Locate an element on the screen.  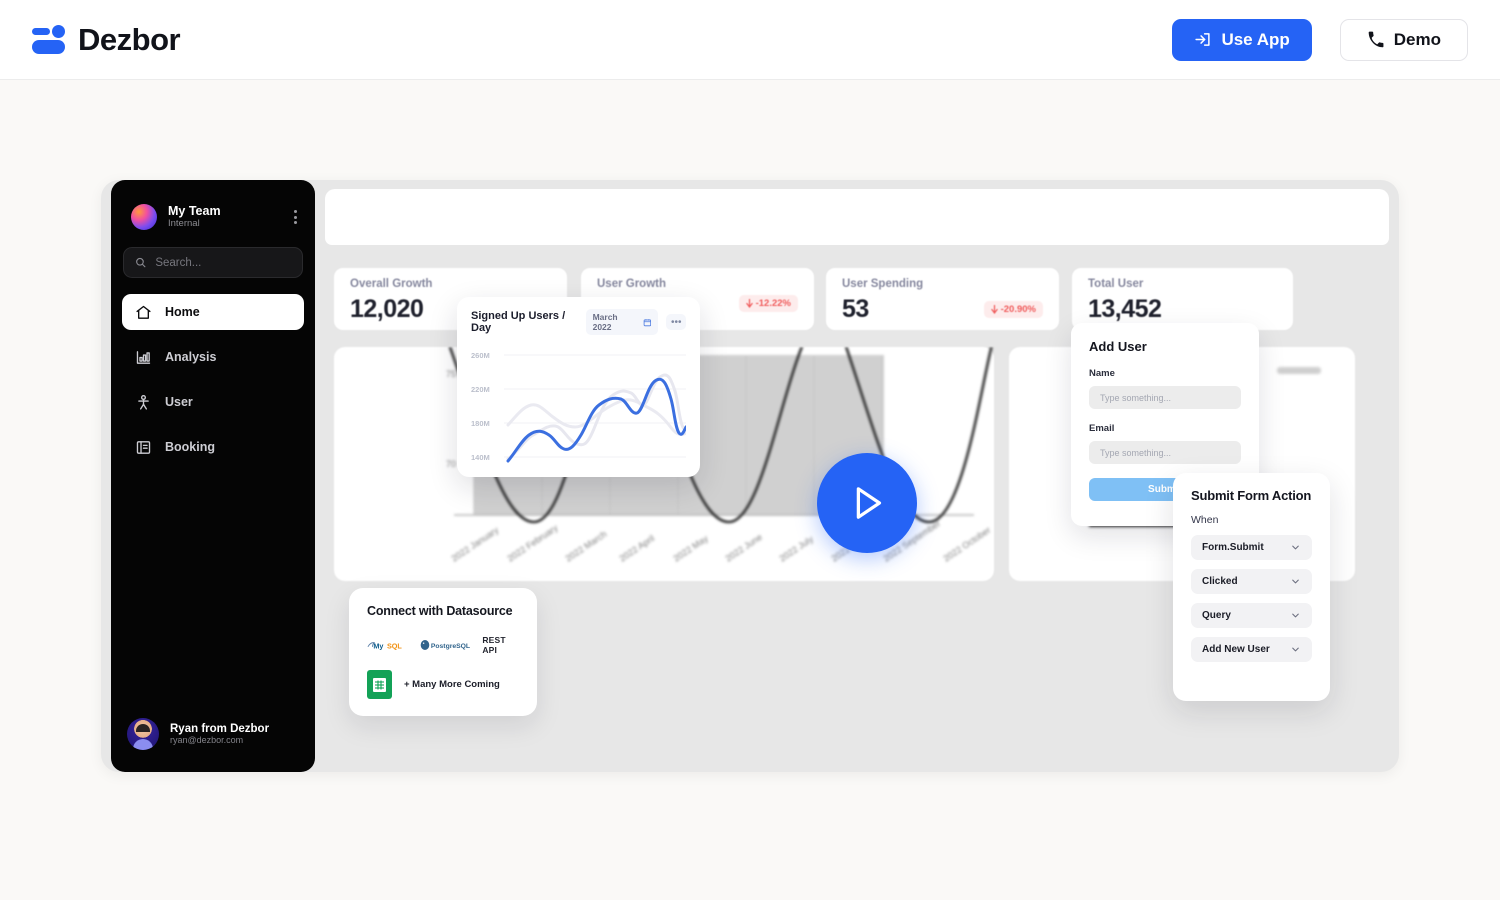
google-sheets-icon is located at coordinates (379, 684).